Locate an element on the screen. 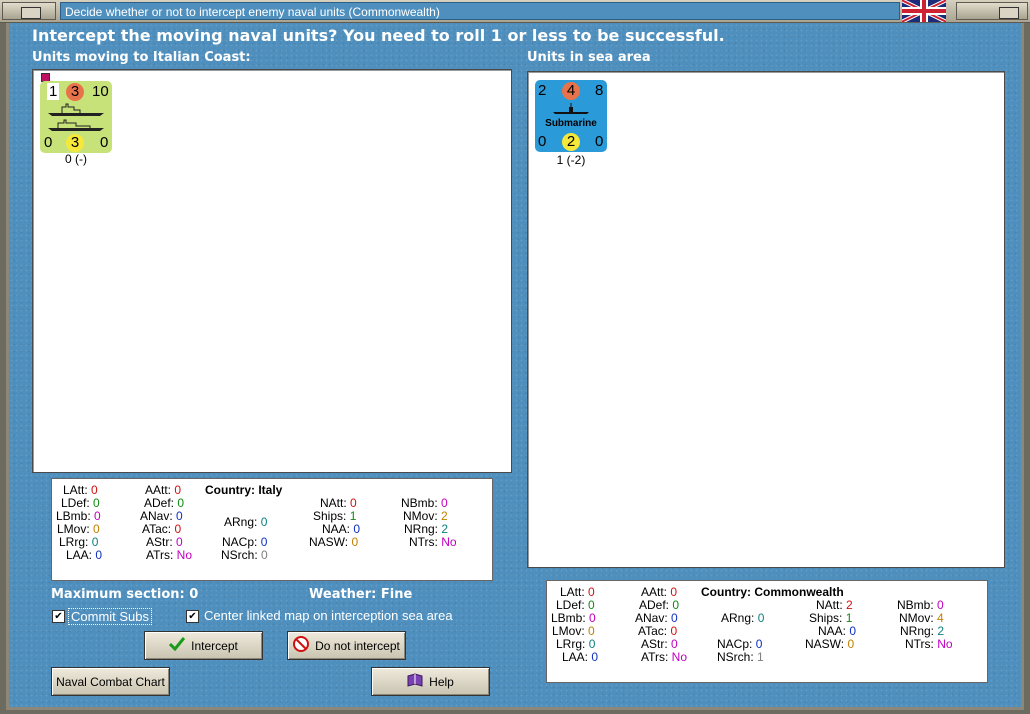 The height and width of the screenshot is (714, 1030). stat-lbmb: LBmb: 0 is located at coordinates (573, 618).